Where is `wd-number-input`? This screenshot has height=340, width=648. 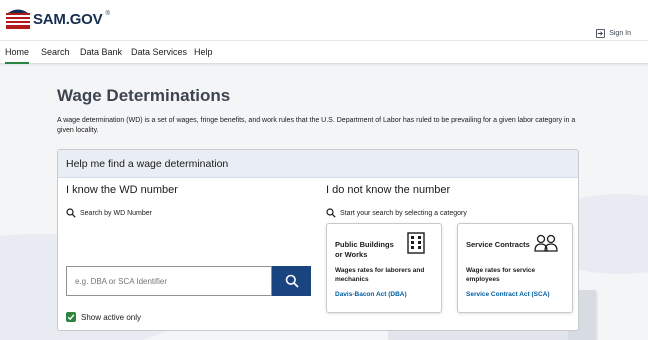
wd-number-input is located at coordinates (169, 281).